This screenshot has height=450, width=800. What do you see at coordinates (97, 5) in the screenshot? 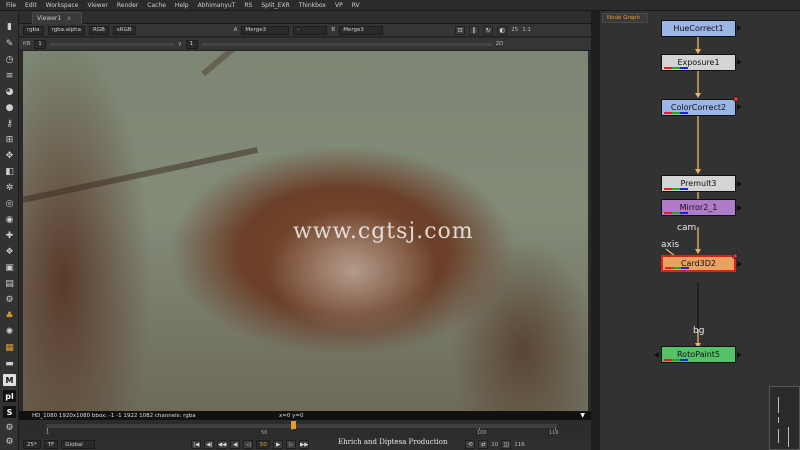
I see `menu-viewer: Viewer` at bounding box center [97, 5].